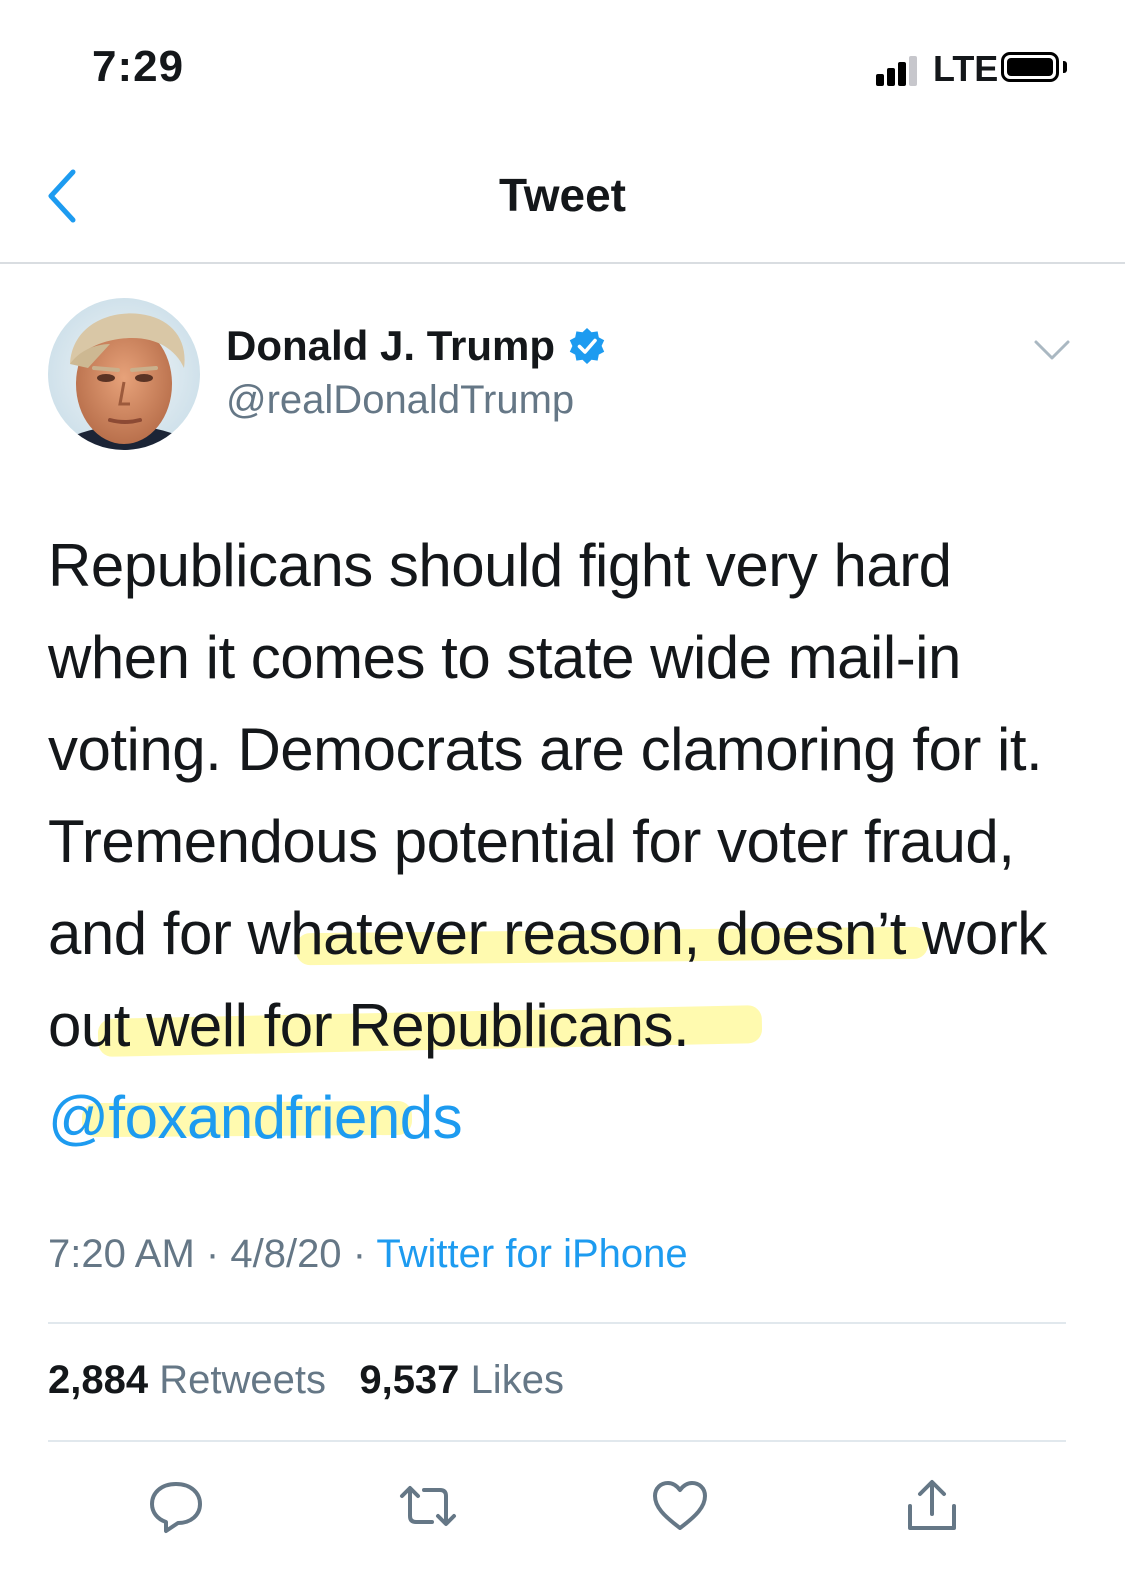  I want to click on reply-icon, so click(176, 1507).